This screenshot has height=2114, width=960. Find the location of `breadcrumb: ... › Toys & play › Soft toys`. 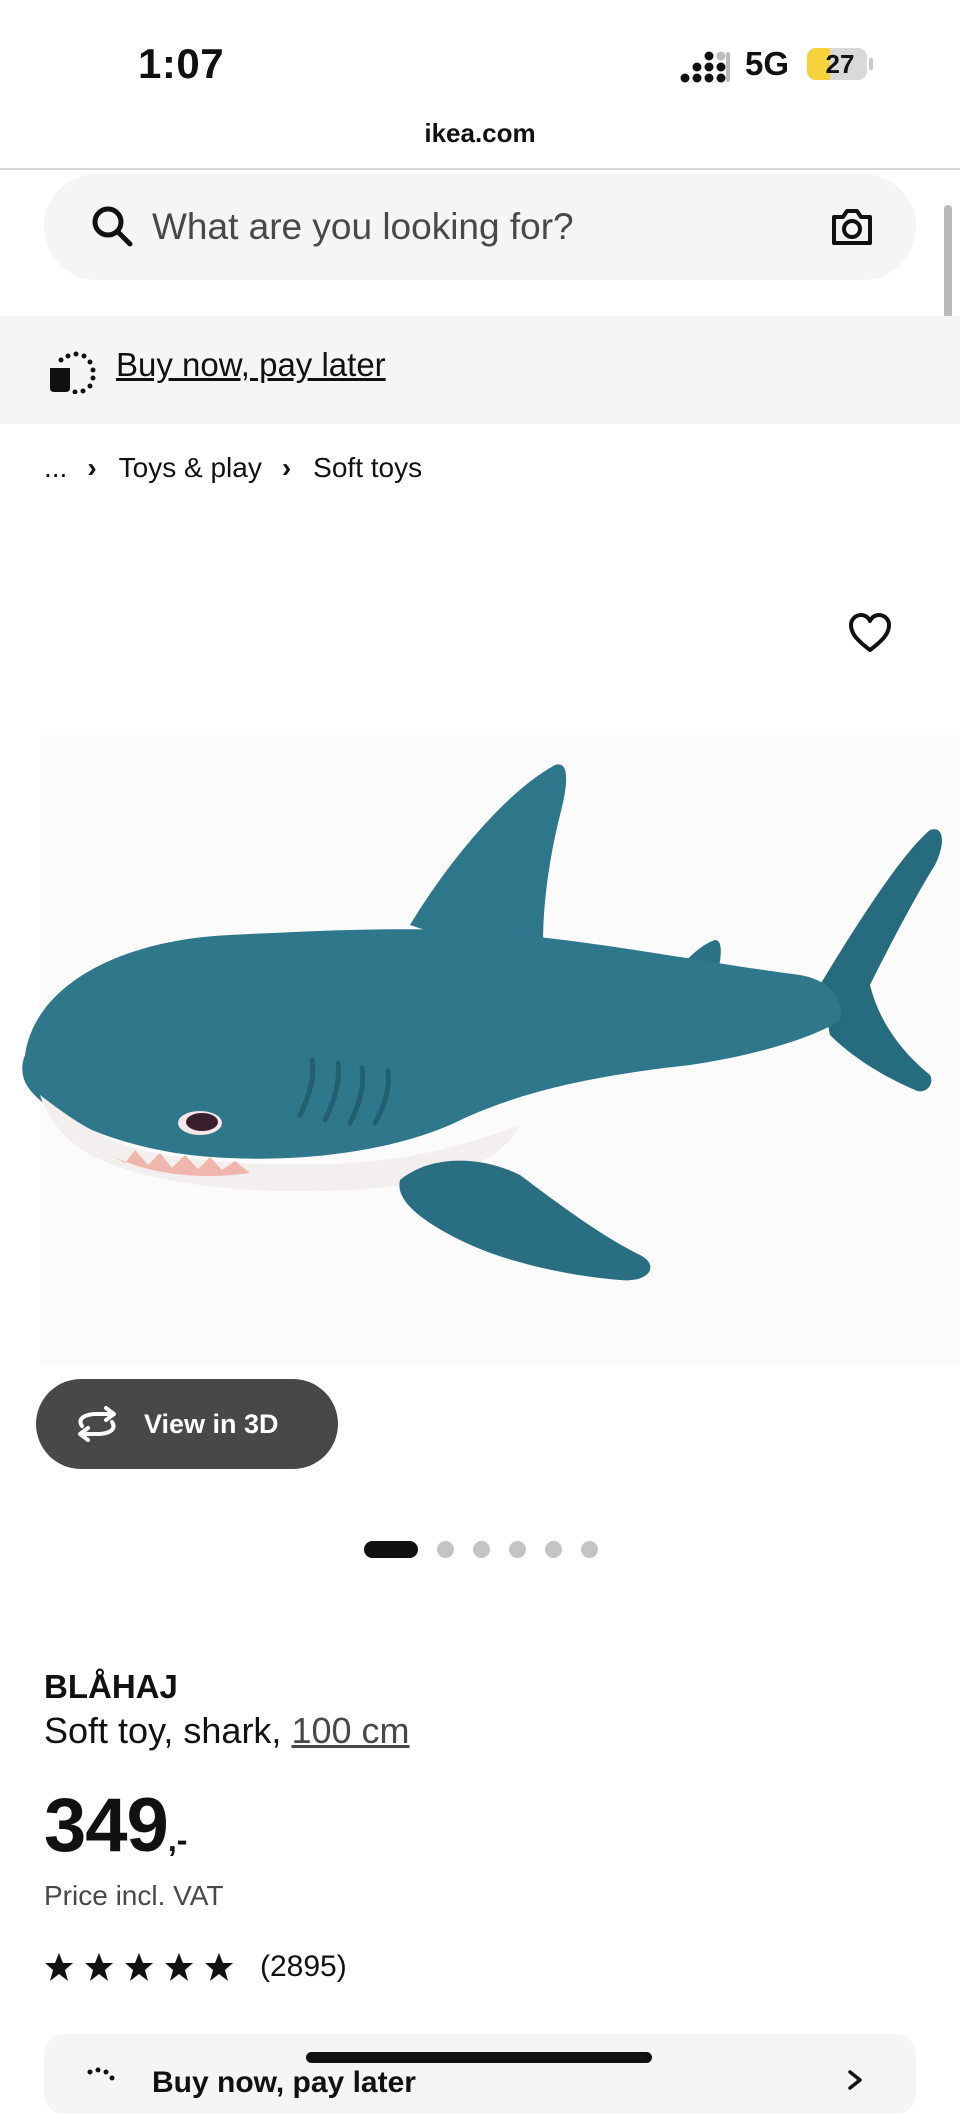

breadcrumb: ... › Toys & play › Soft toys is located at coordinates (233, 468).